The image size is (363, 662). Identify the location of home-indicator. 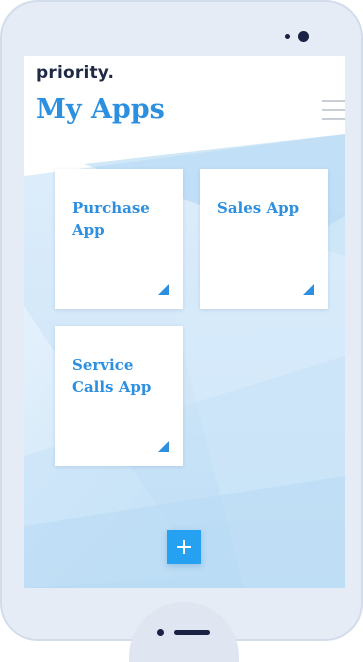
(184, 632).